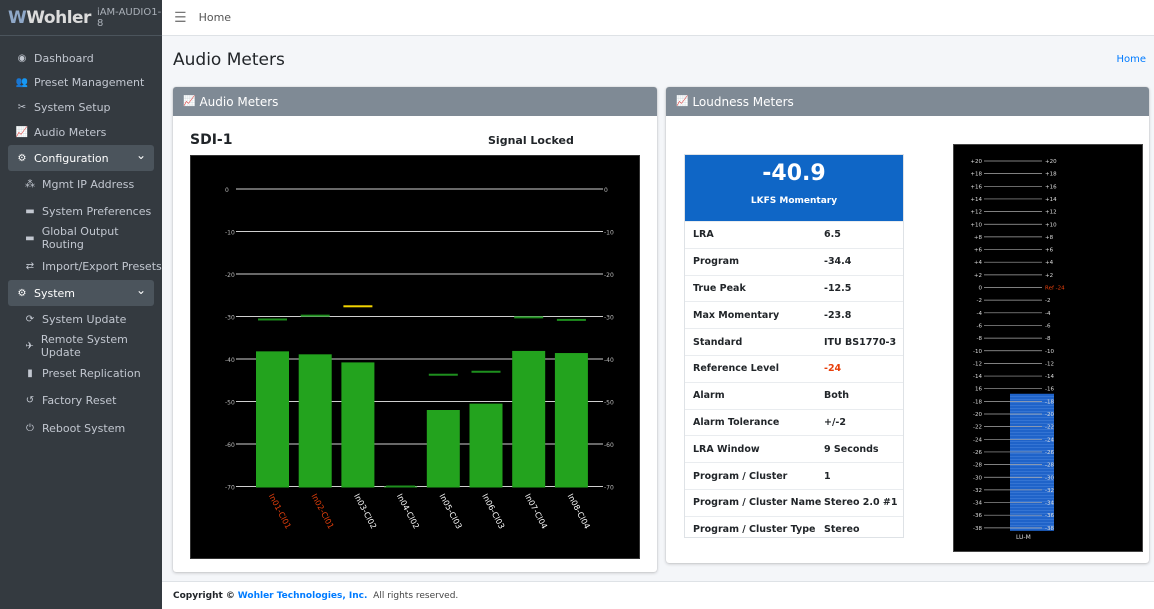  What do you see at coordinates (609, 360) in the screenshot?
I see `scale-label-right: -40` at bounding box center [609, 360].